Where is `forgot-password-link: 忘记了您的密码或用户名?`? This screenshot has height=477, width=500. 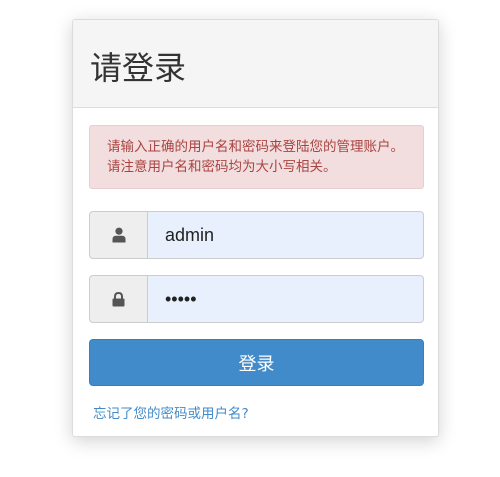
forgot-password-link: 忘记了您的密码或用户名? is located at coordinates (171, 412).